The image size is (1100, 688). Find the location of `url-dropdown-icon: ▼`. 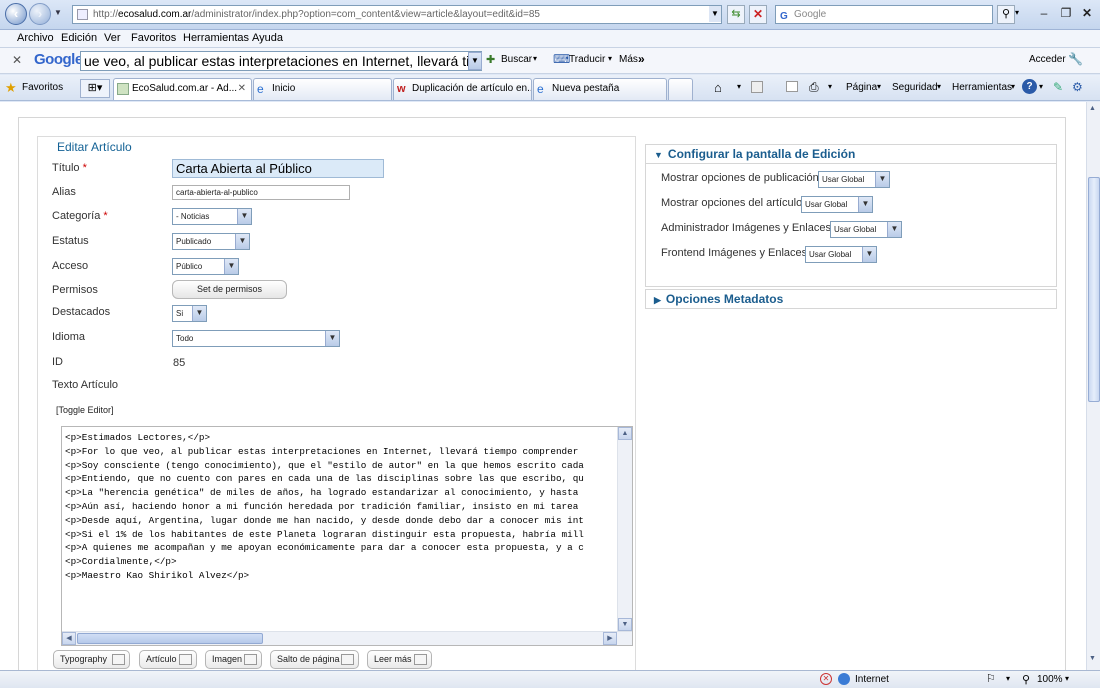

url-dropdown-icon: ▼ is located at coordinates (715, 14).